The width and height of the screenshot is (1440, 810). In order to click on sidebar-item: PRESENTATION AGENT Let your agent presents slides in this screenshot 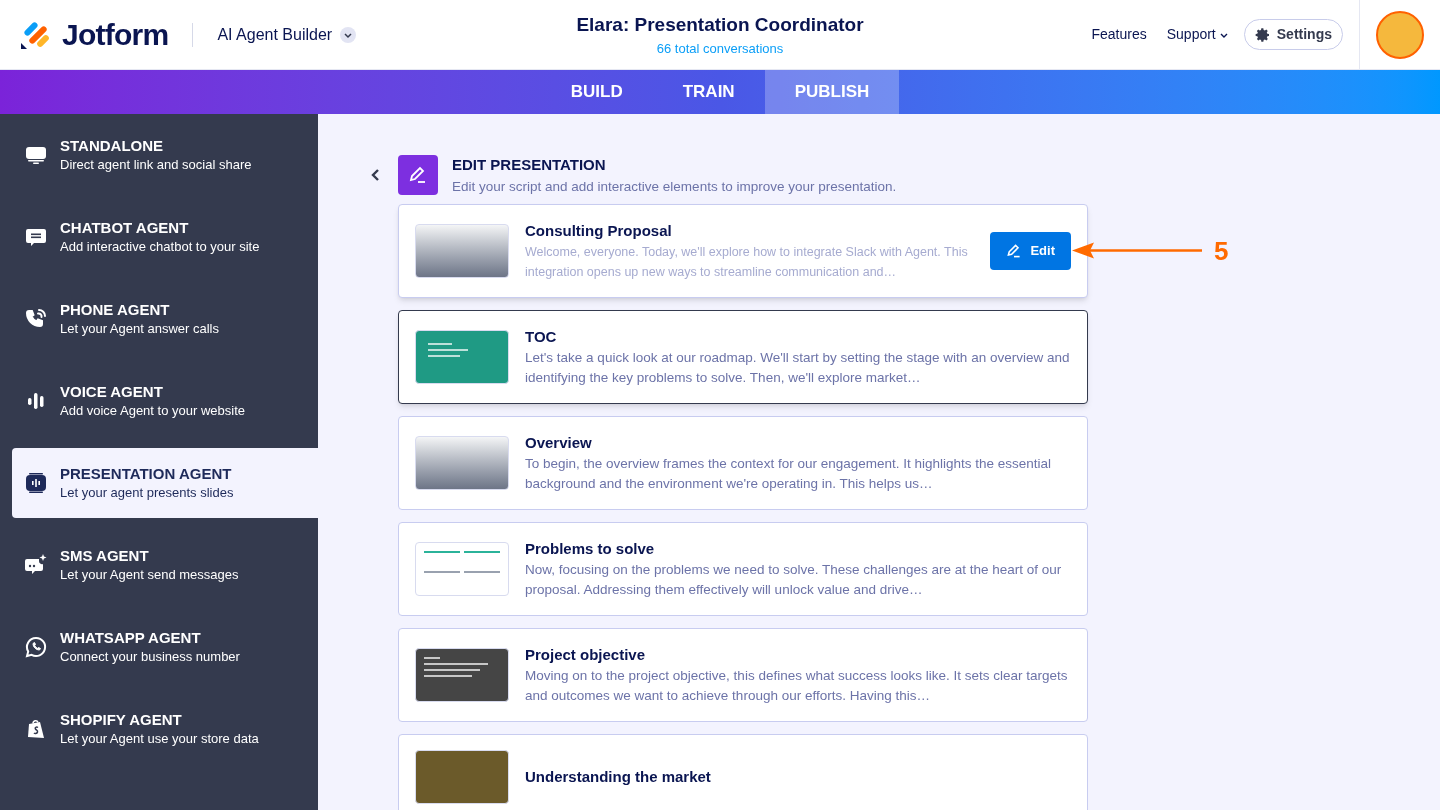, I will do `click(165, 483)`.